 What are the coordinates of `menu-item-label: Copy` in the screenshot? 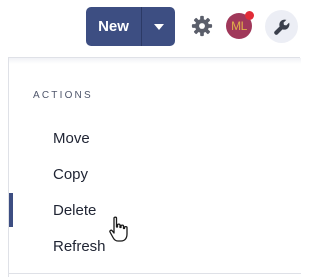 It's located at (71, 174).